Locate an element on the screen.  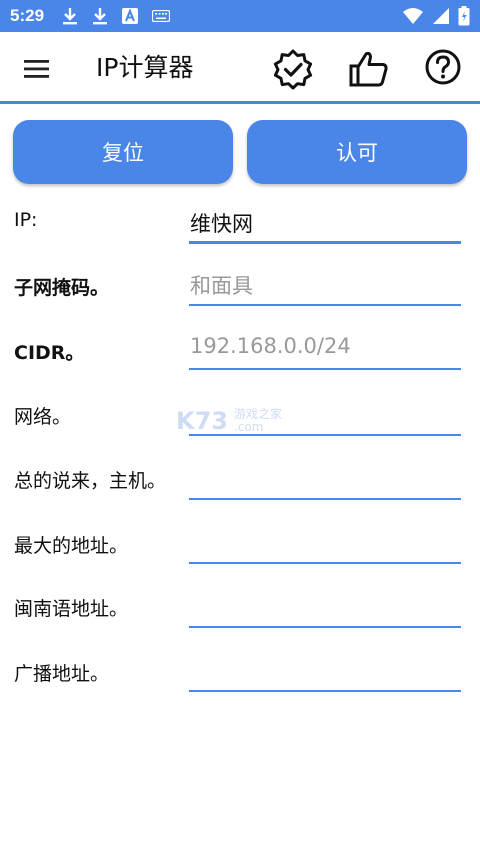
thumbs-up-icon is located at coordinates (369, 71).